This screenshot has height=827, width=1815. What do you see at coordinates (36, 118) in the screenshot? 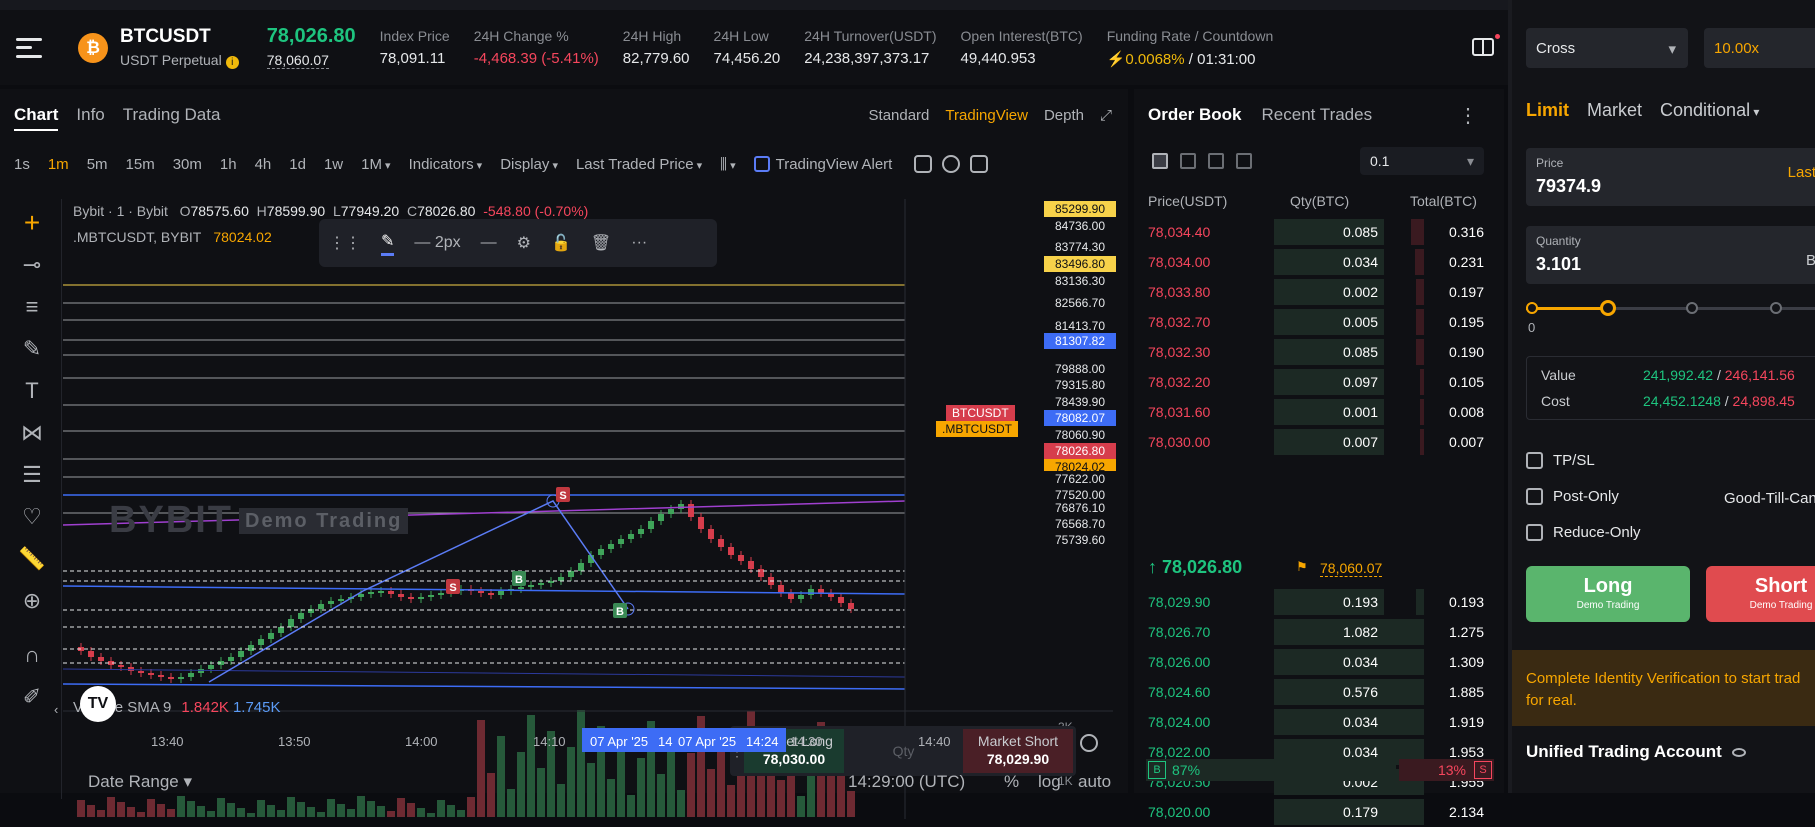
I see `tab-chart: Chart` at bounding box center [36, 118].